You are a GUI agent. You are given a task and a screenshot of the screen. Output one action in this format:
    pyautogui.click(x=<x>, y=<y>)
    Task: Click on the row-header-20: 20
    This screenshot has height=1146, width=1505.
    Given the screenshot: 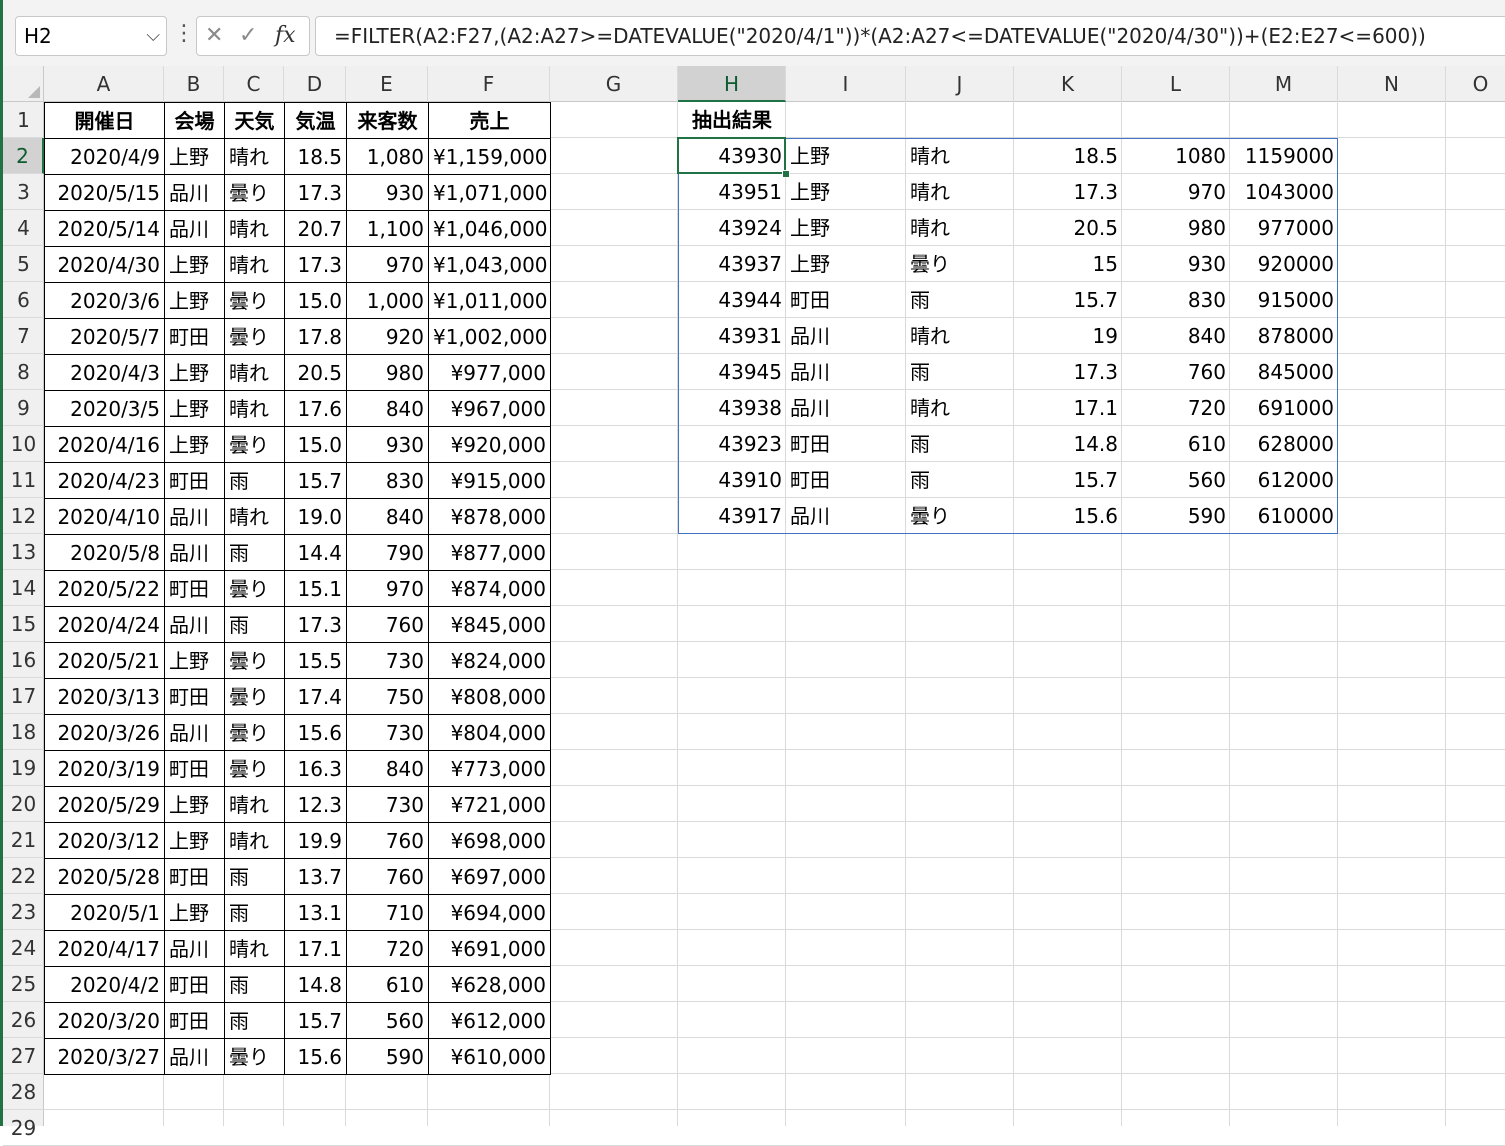 What is the action you would take?
    pyautogui.click(x=23, y=804)
    